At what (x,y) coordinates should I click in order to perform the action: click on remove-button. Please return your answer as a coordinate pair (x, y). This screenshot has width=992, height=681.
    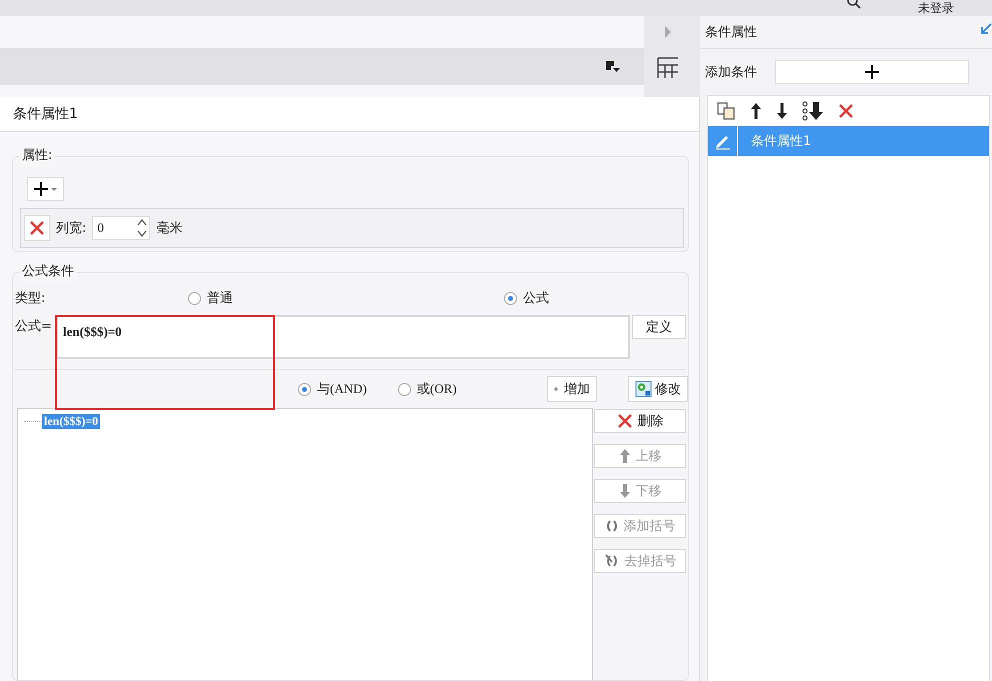
    Looking at the image, I should click on (37, 228).